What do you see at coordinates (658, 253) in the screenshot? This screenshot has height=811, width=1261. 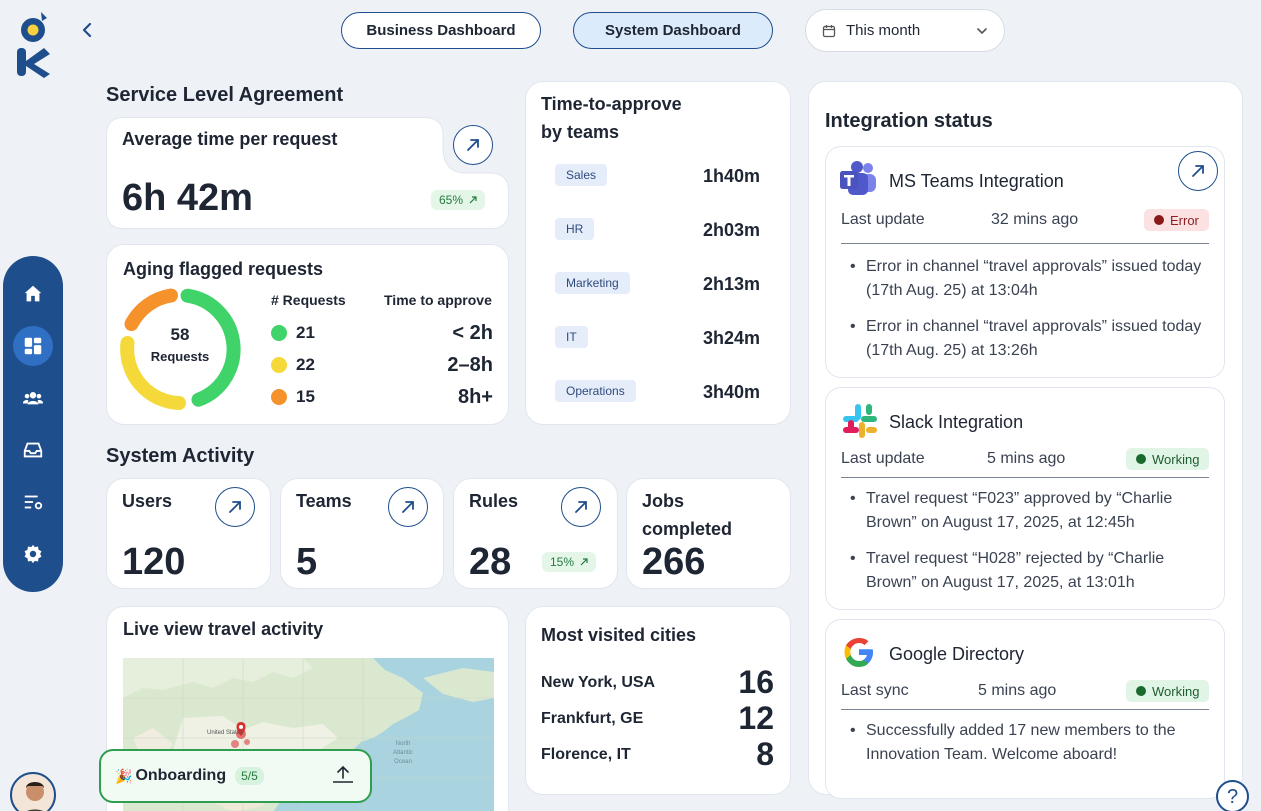 I see `time-to-approve-card: Time-to-approve by teams` at bounding box center [658, 253].